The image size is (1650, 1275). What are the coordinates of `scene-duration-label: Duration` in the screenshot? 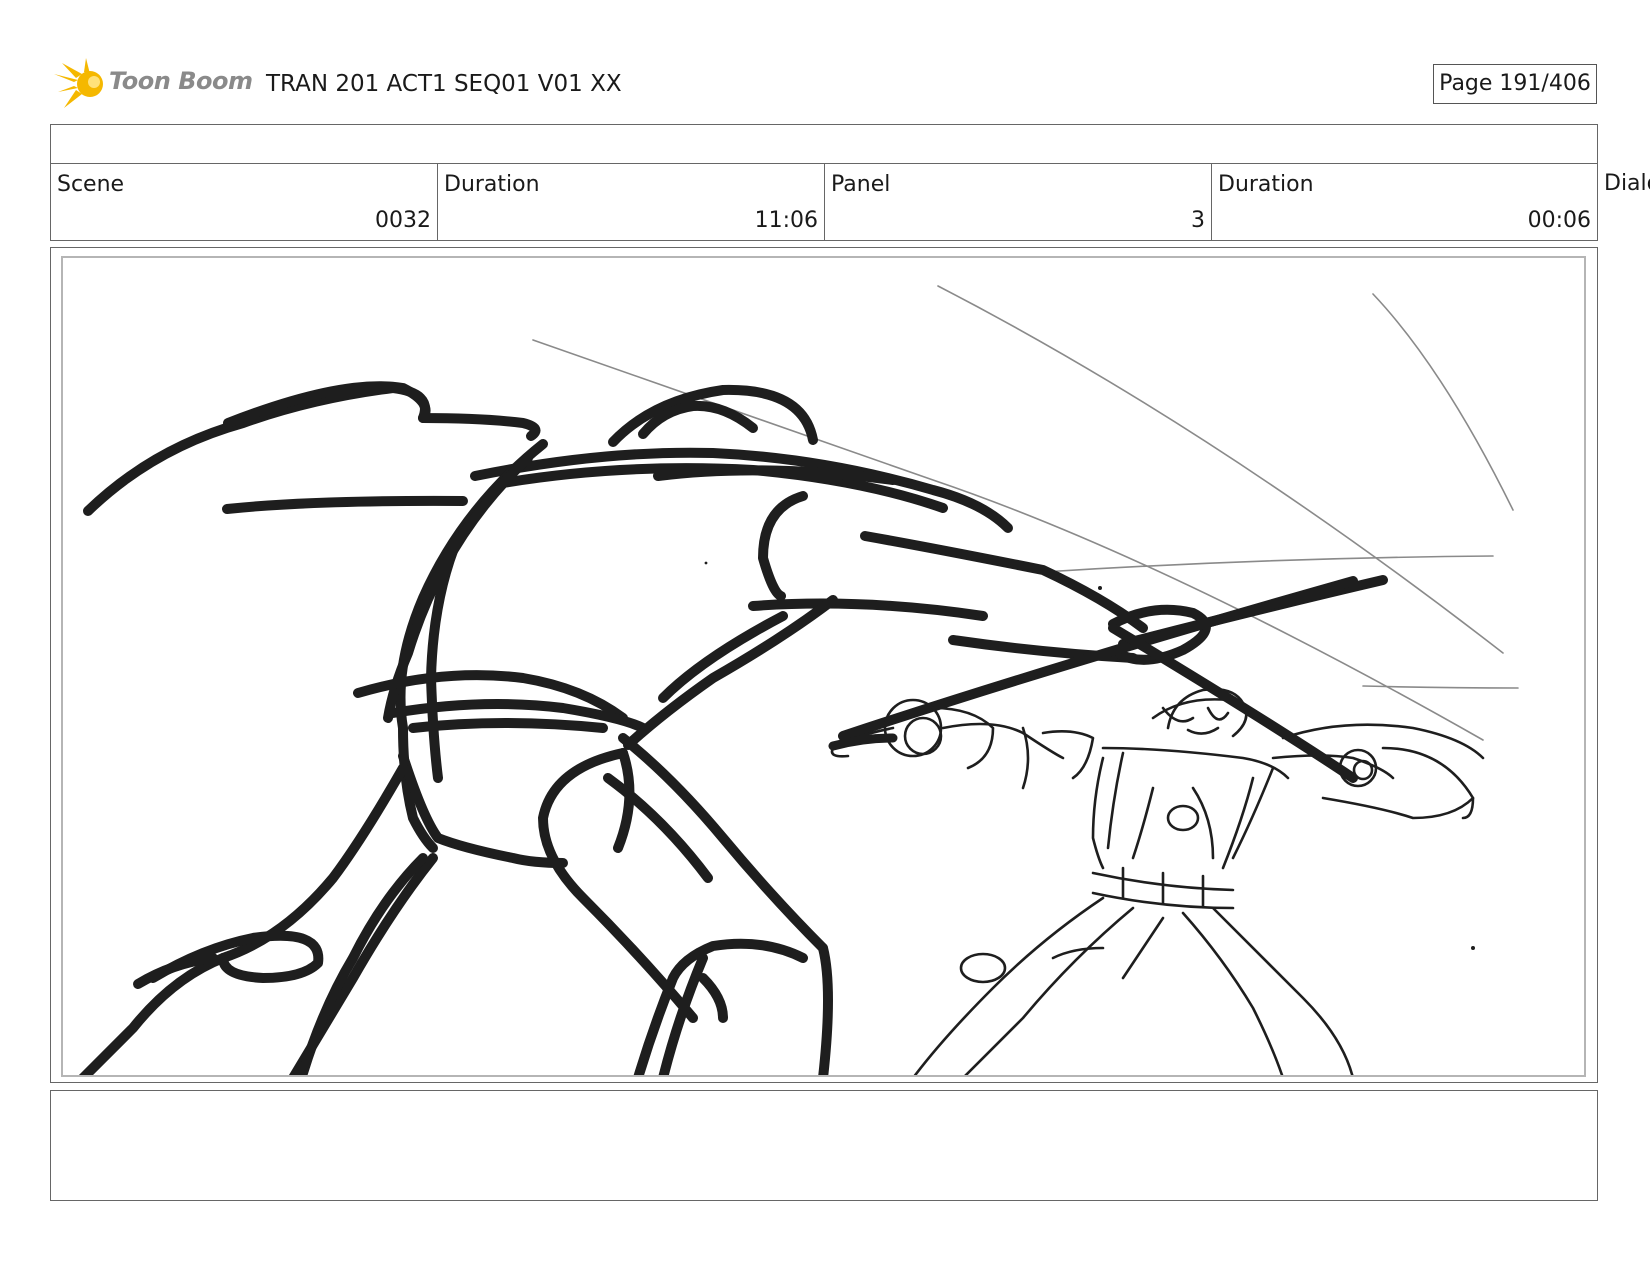 It's located at (492, 184).